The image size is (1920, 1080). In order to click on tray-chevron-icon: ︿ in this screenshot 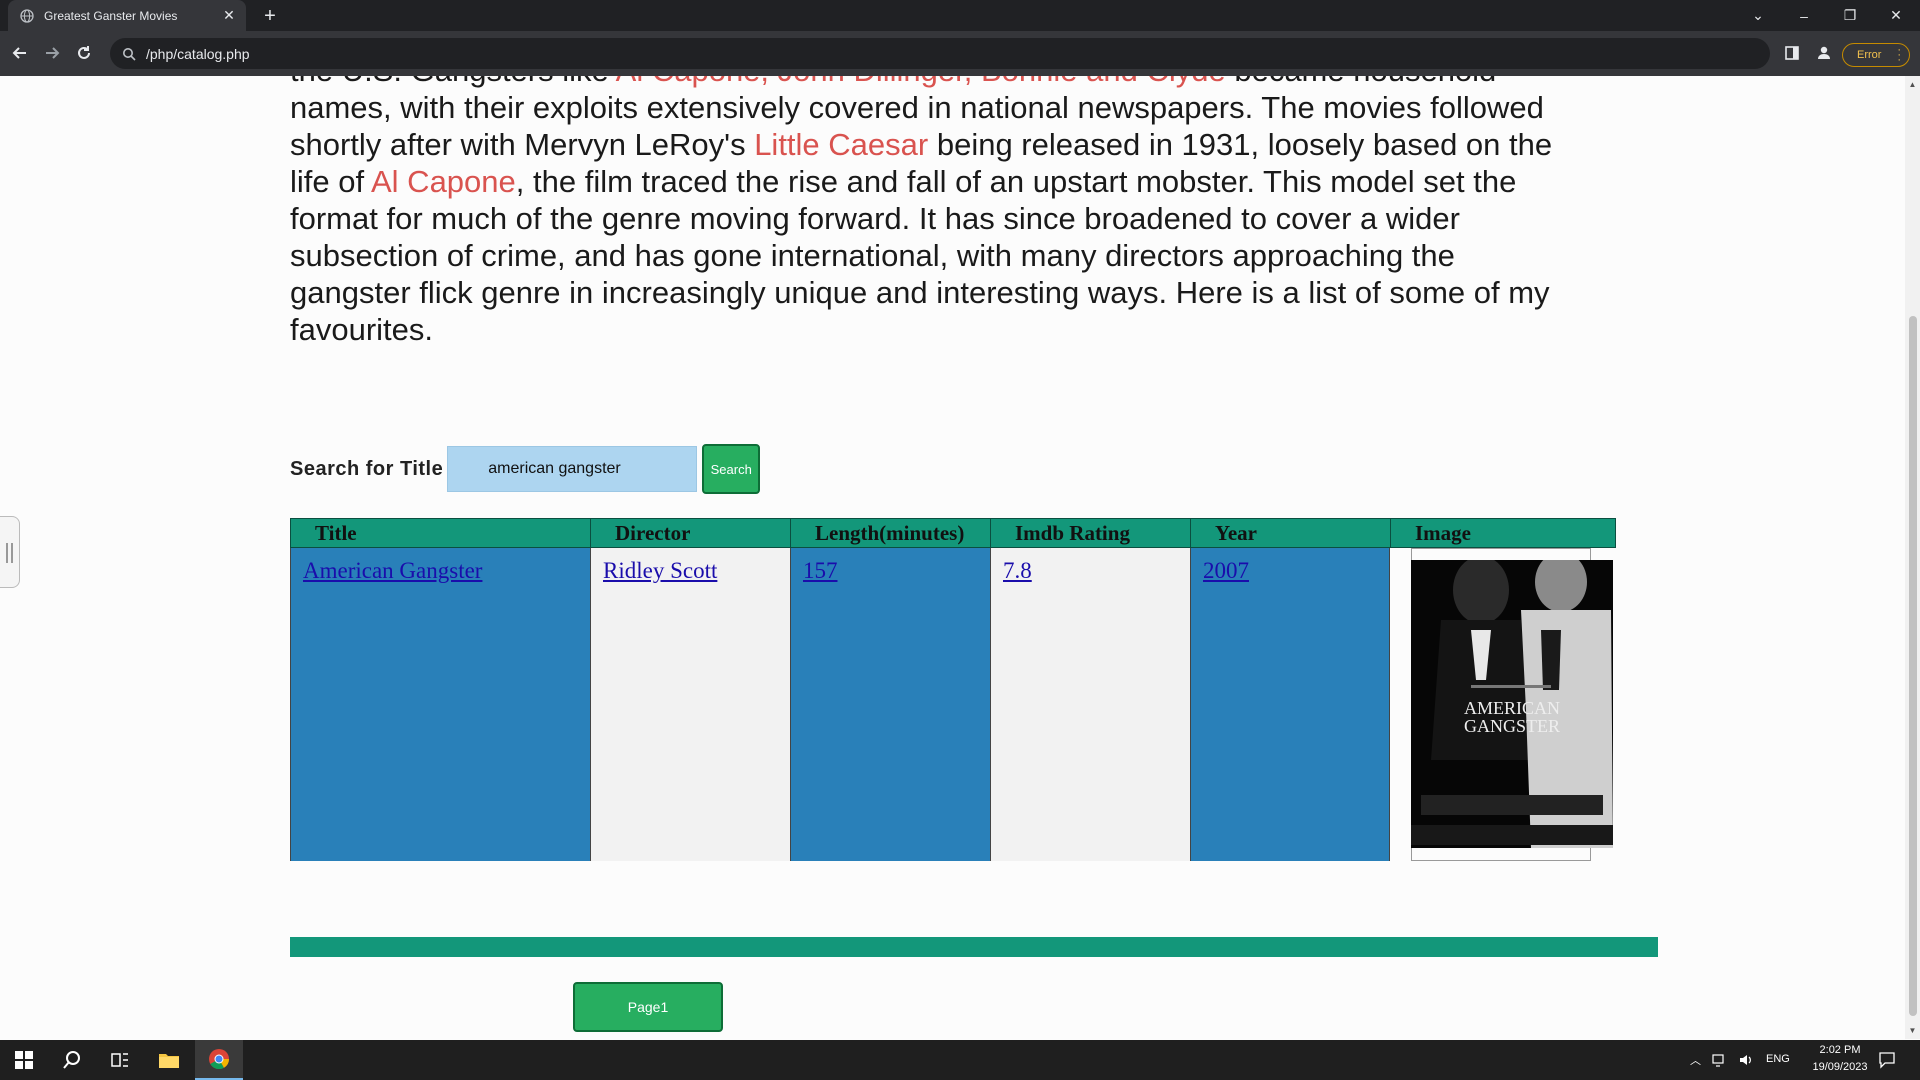, I will do `click(1695, 1060)`.